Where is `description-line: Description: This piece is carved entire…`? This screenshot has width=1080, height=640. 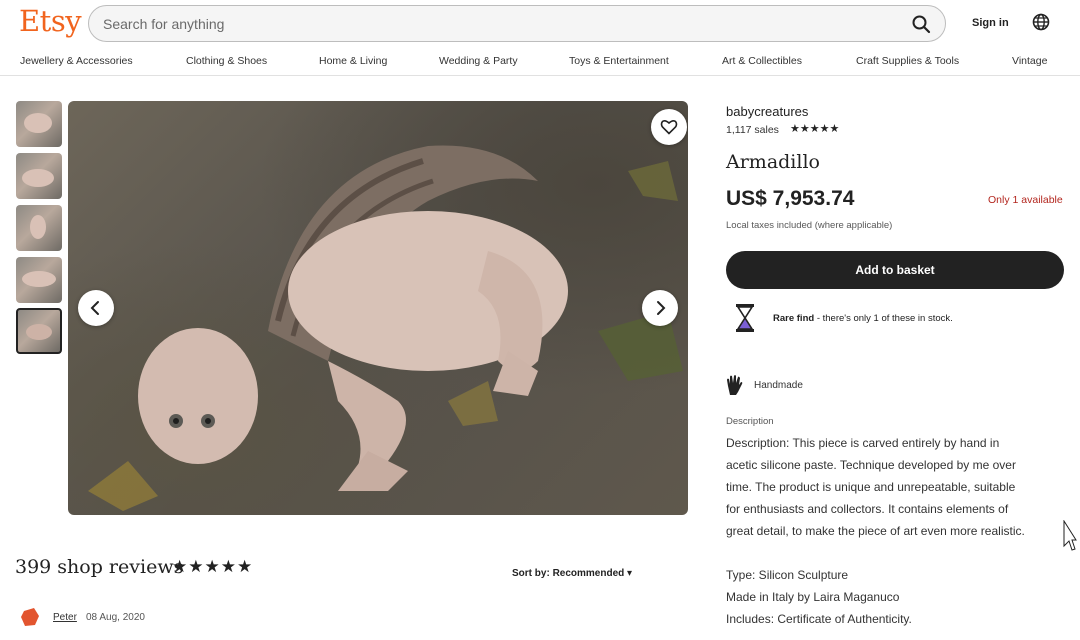 description-line: Description: This piece is carved entire… is located at coordinates (863, 443).